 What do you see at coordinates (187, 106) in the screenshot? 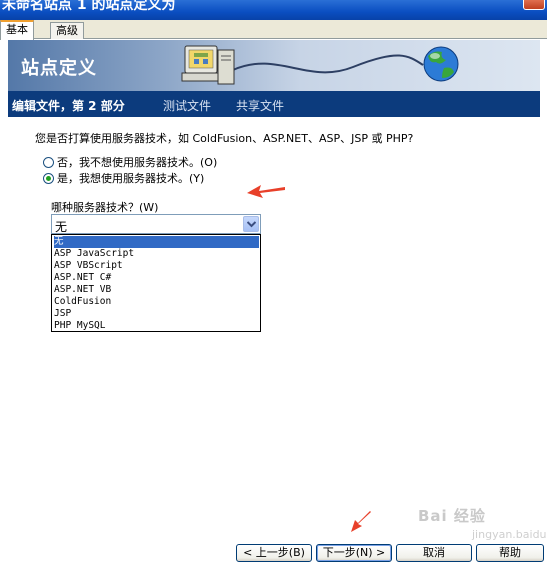
I see `step-test-files: 测试文件` at bounding box center [187, 106].